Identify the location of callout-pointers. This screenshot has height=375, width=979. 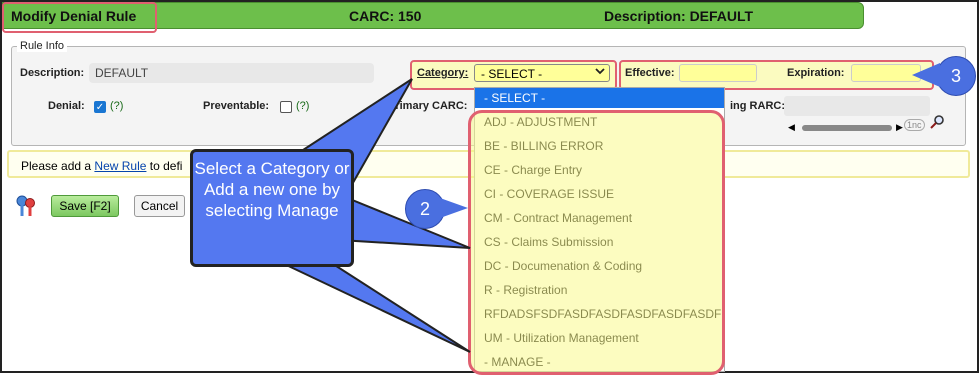
(375, 215).